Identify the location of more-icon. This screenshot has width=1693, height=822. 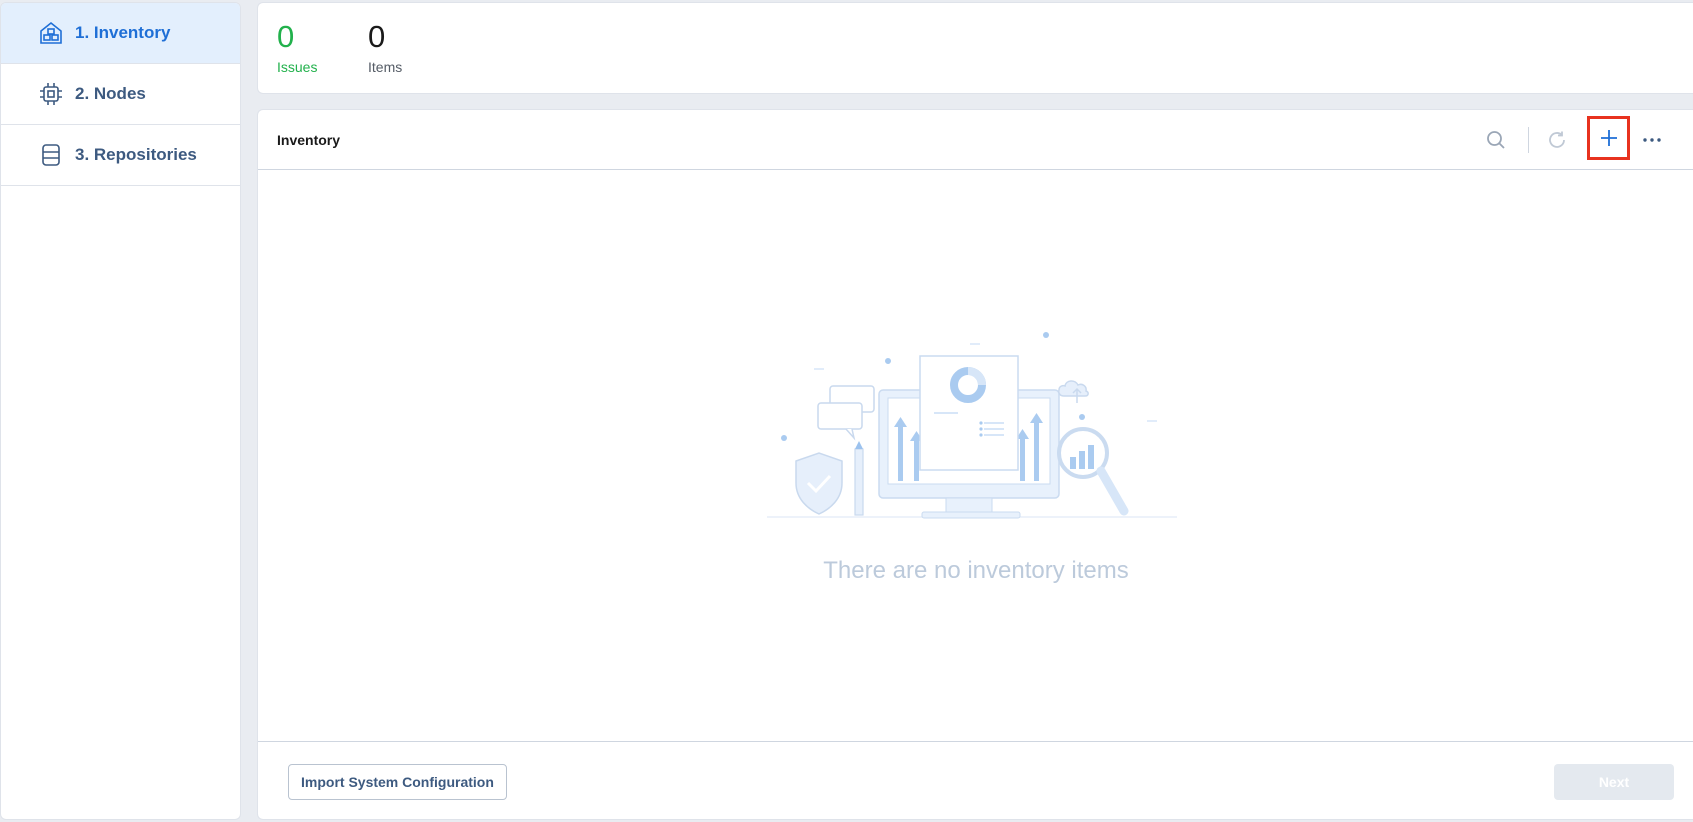
(1652, 140).